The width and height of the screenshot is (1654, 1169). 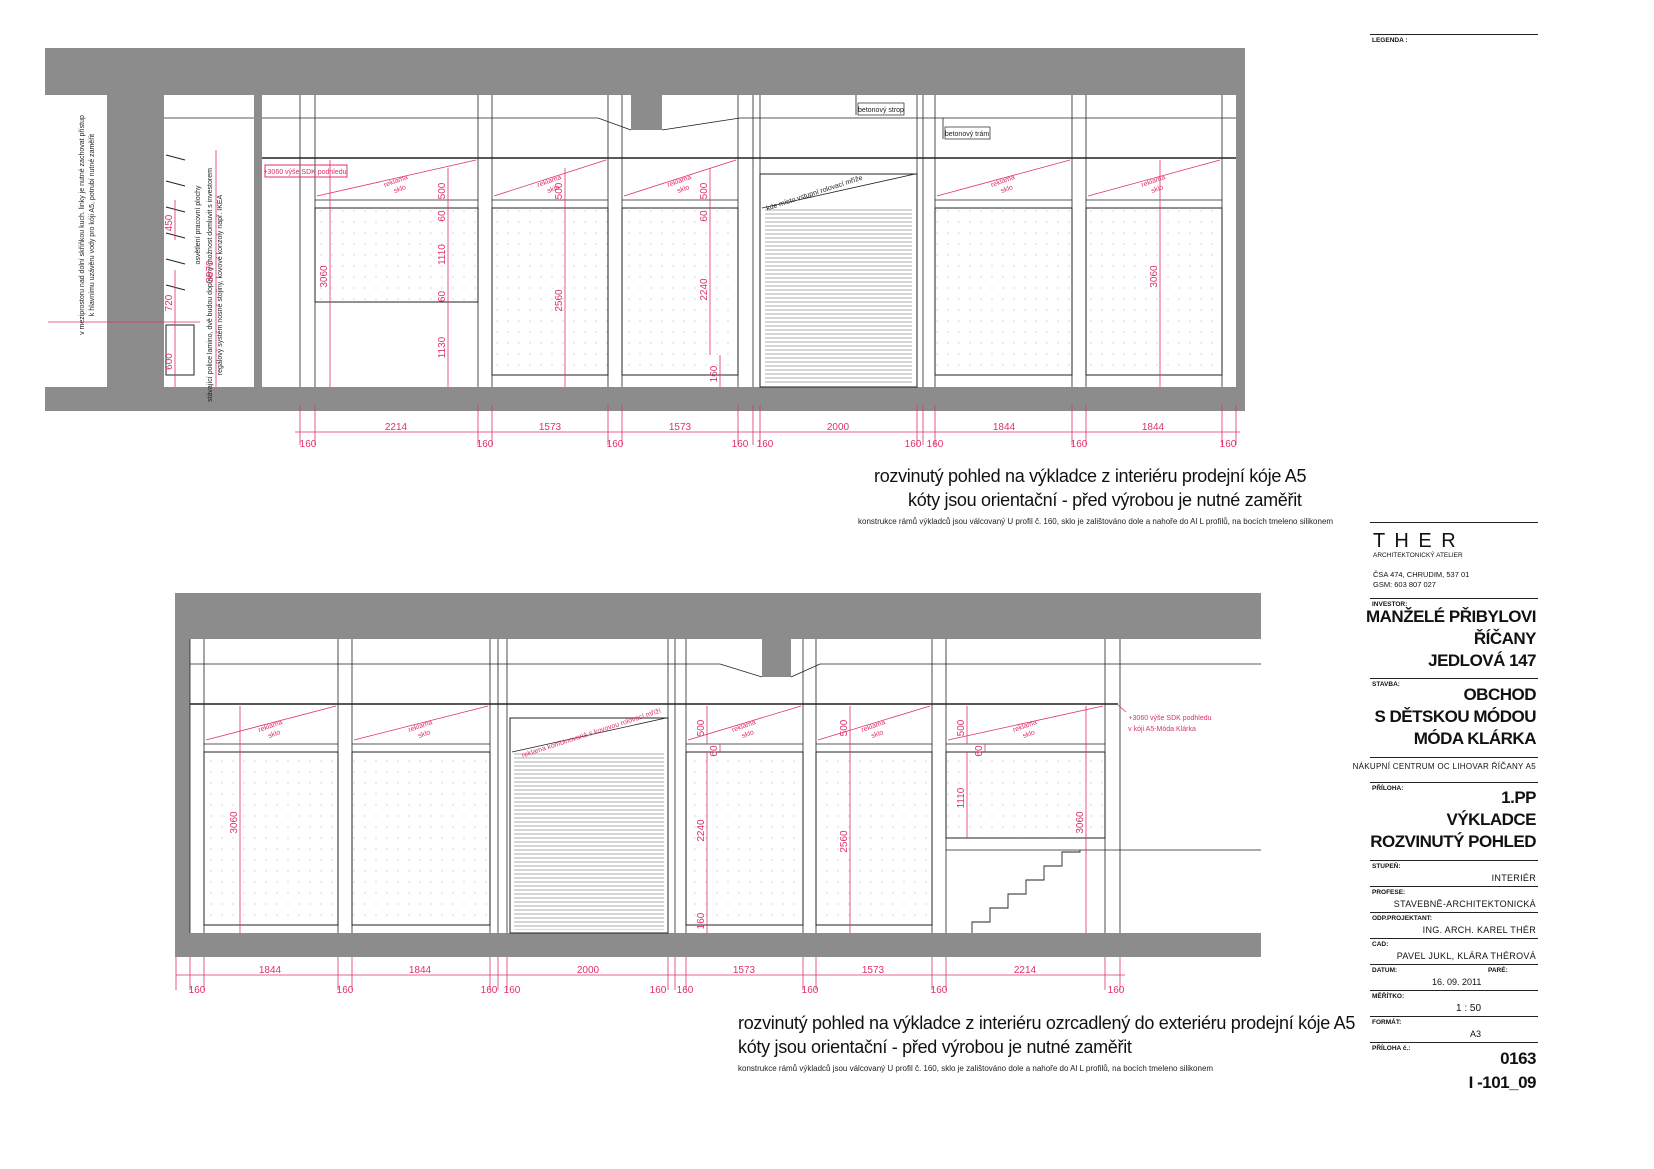 What do you see at coordinates (1502, 1082) in the screenshot?
I see `sheet-number: I -101_09` at bounding box center [1502, 1082].